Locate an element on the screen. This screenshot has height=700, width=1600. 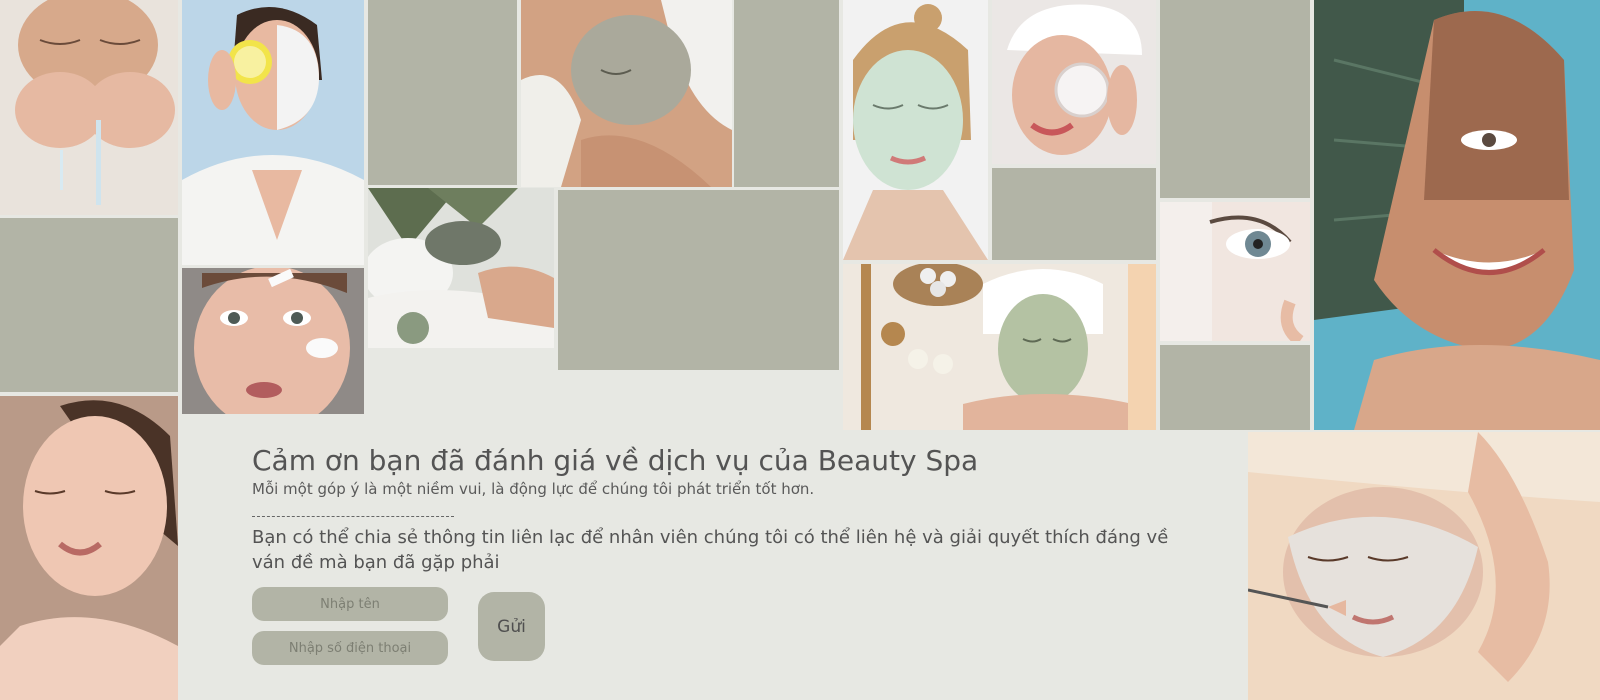
cream-jar-photo-icon is located at coordinates (1074, 82).